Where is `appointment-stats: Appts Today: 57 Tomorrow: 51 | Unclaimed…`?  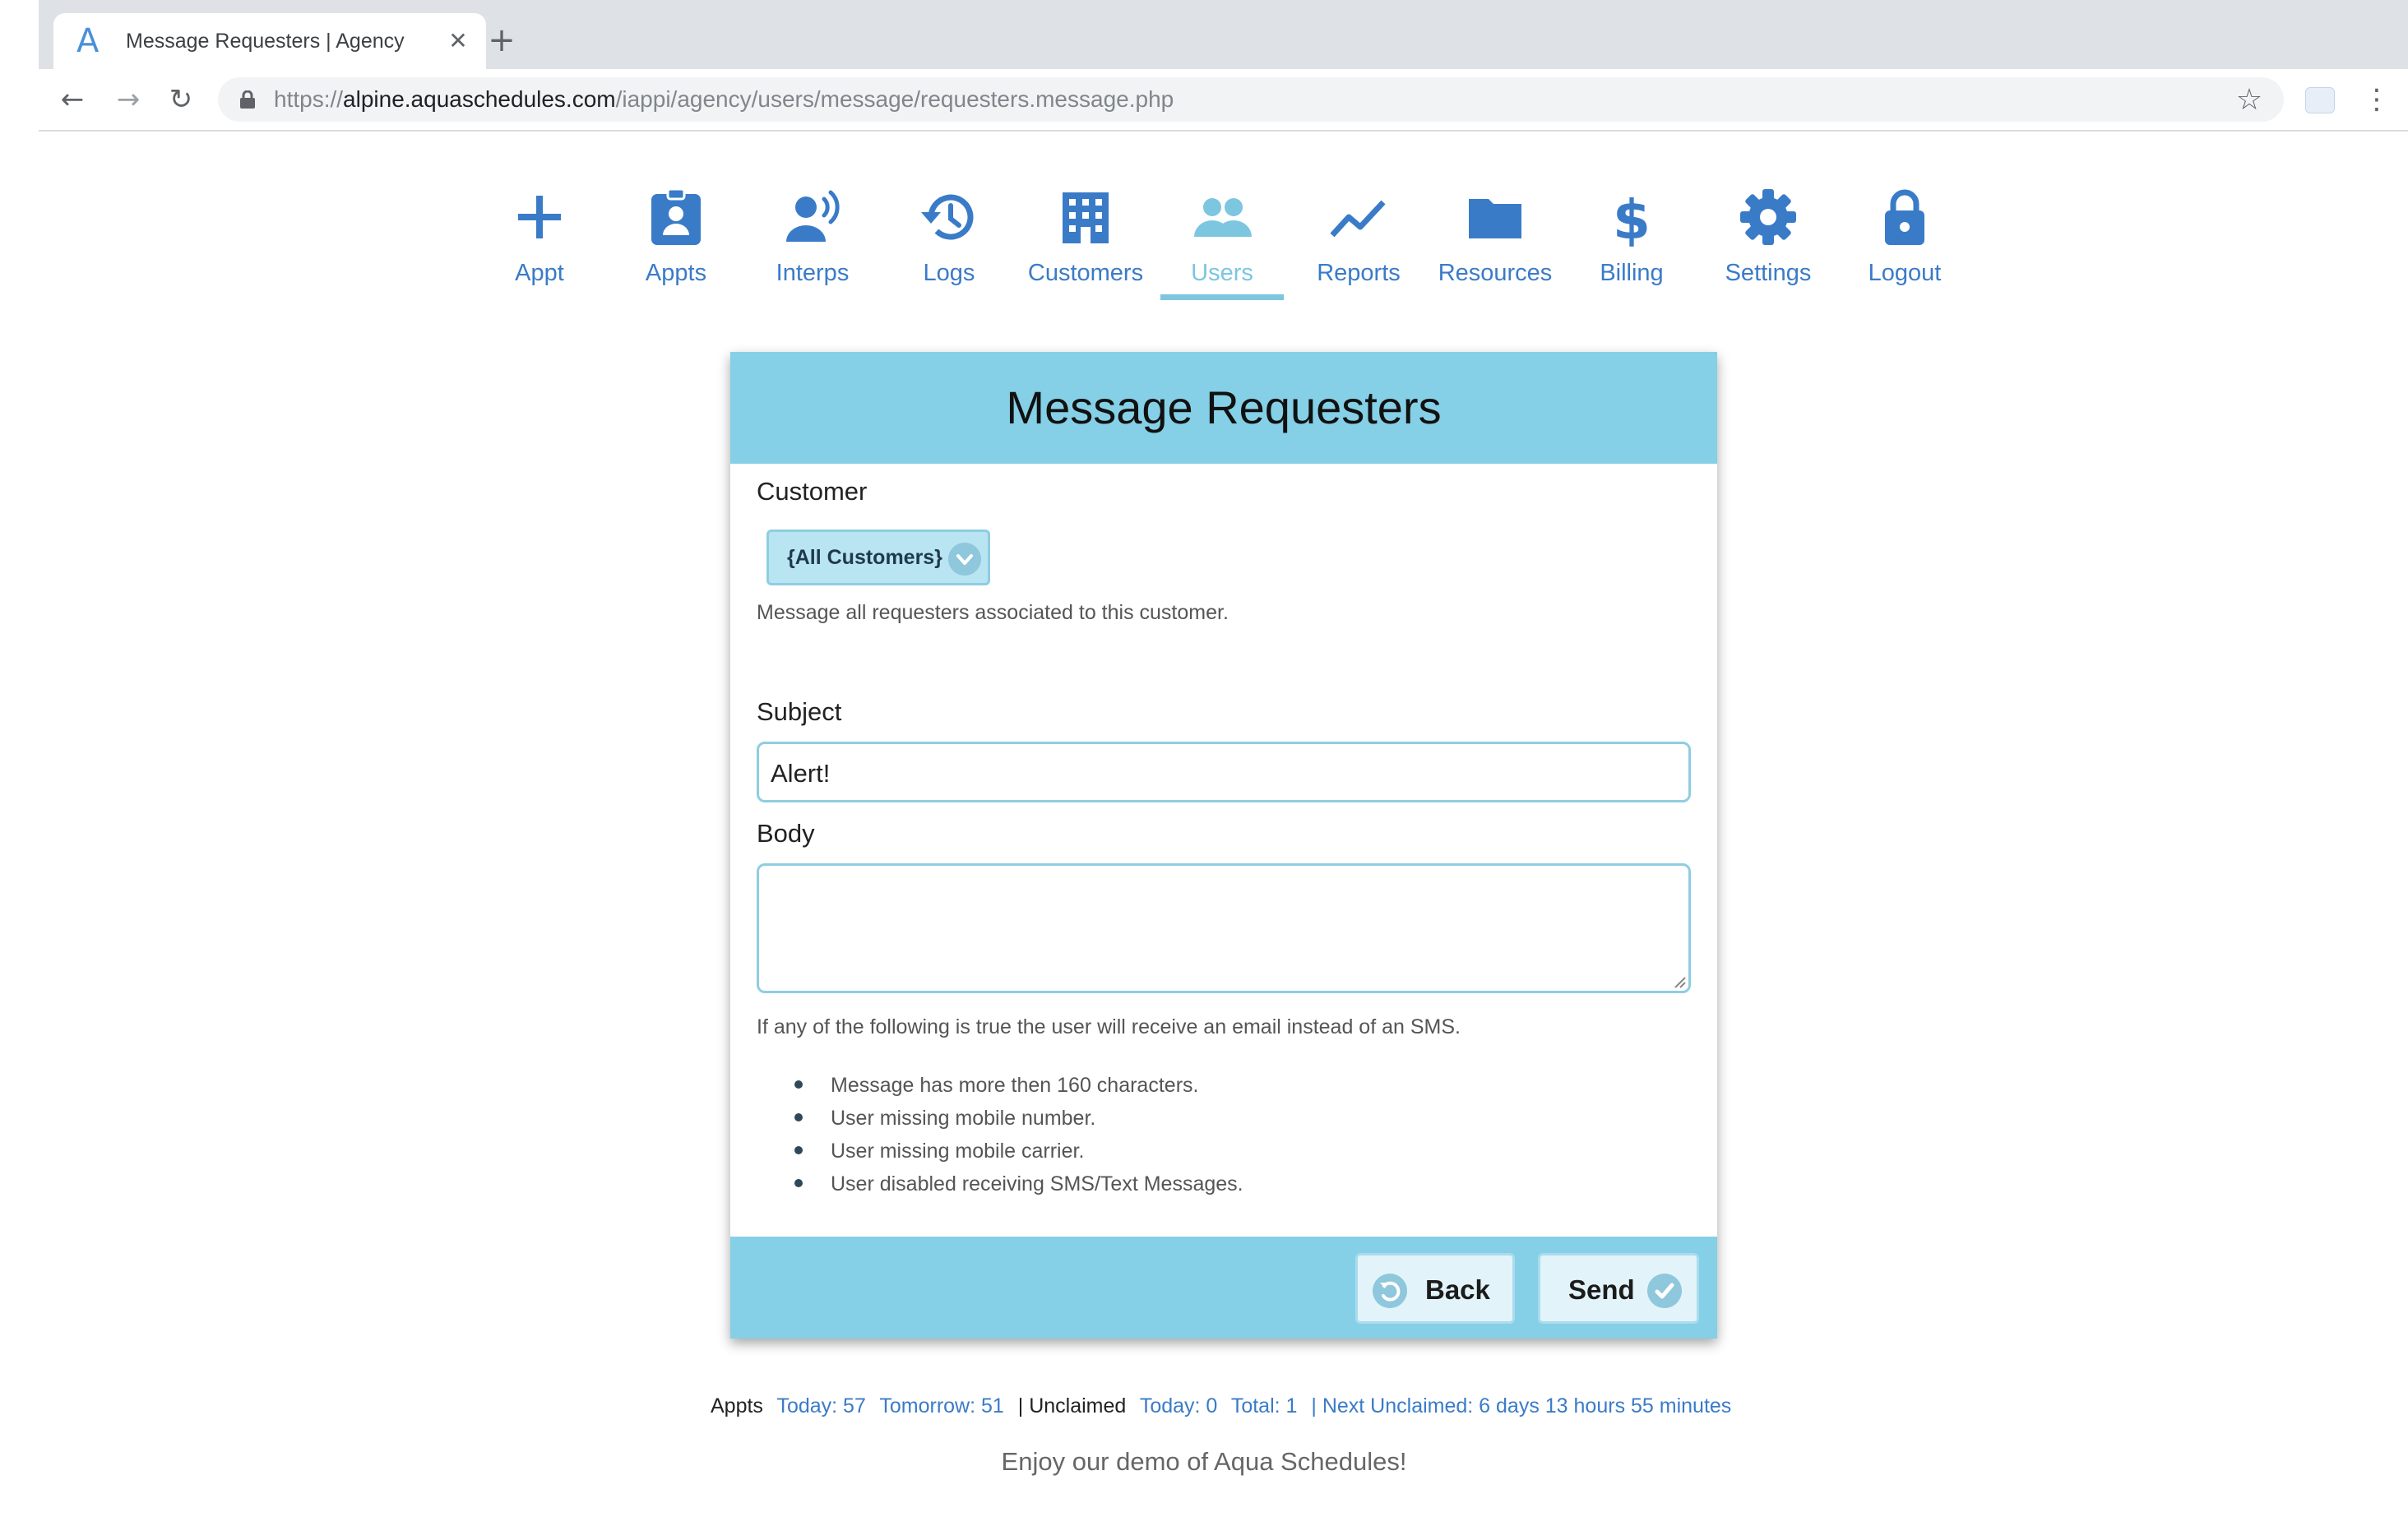 appointment-stats: Appts Today: 57 Tomorrow: 51 | Unclaimed… is located at coordinates (1225, 1406).